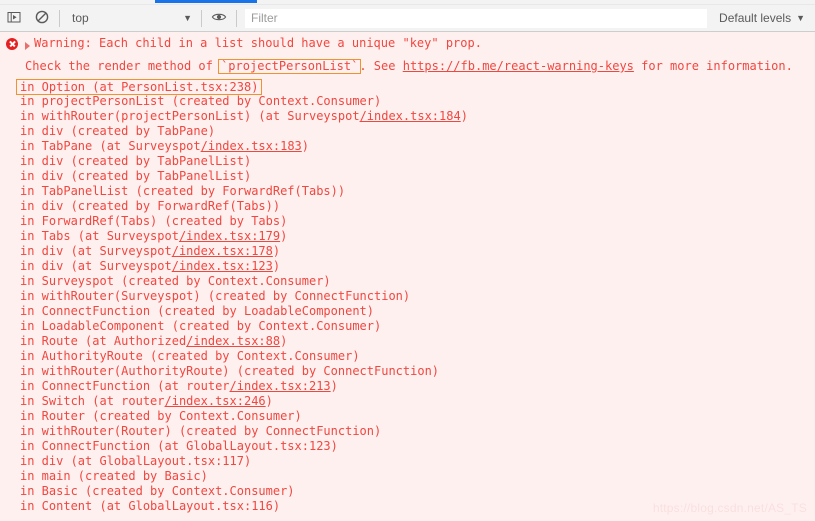 The height and width of the screenshot is (521, 815). Describe the element at coordinates (114, 476) in the screenshot. I see `stack-trace-text: in main (created by Basic)` at that location.